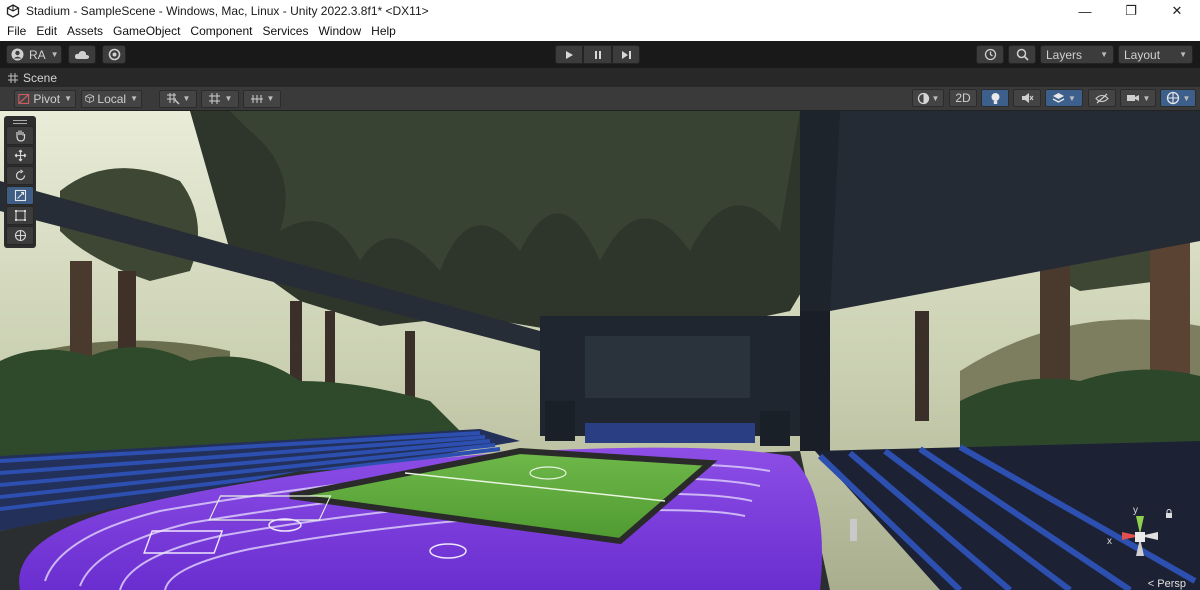  I want to click on speaker-mute-icon, so click(1027, 98).